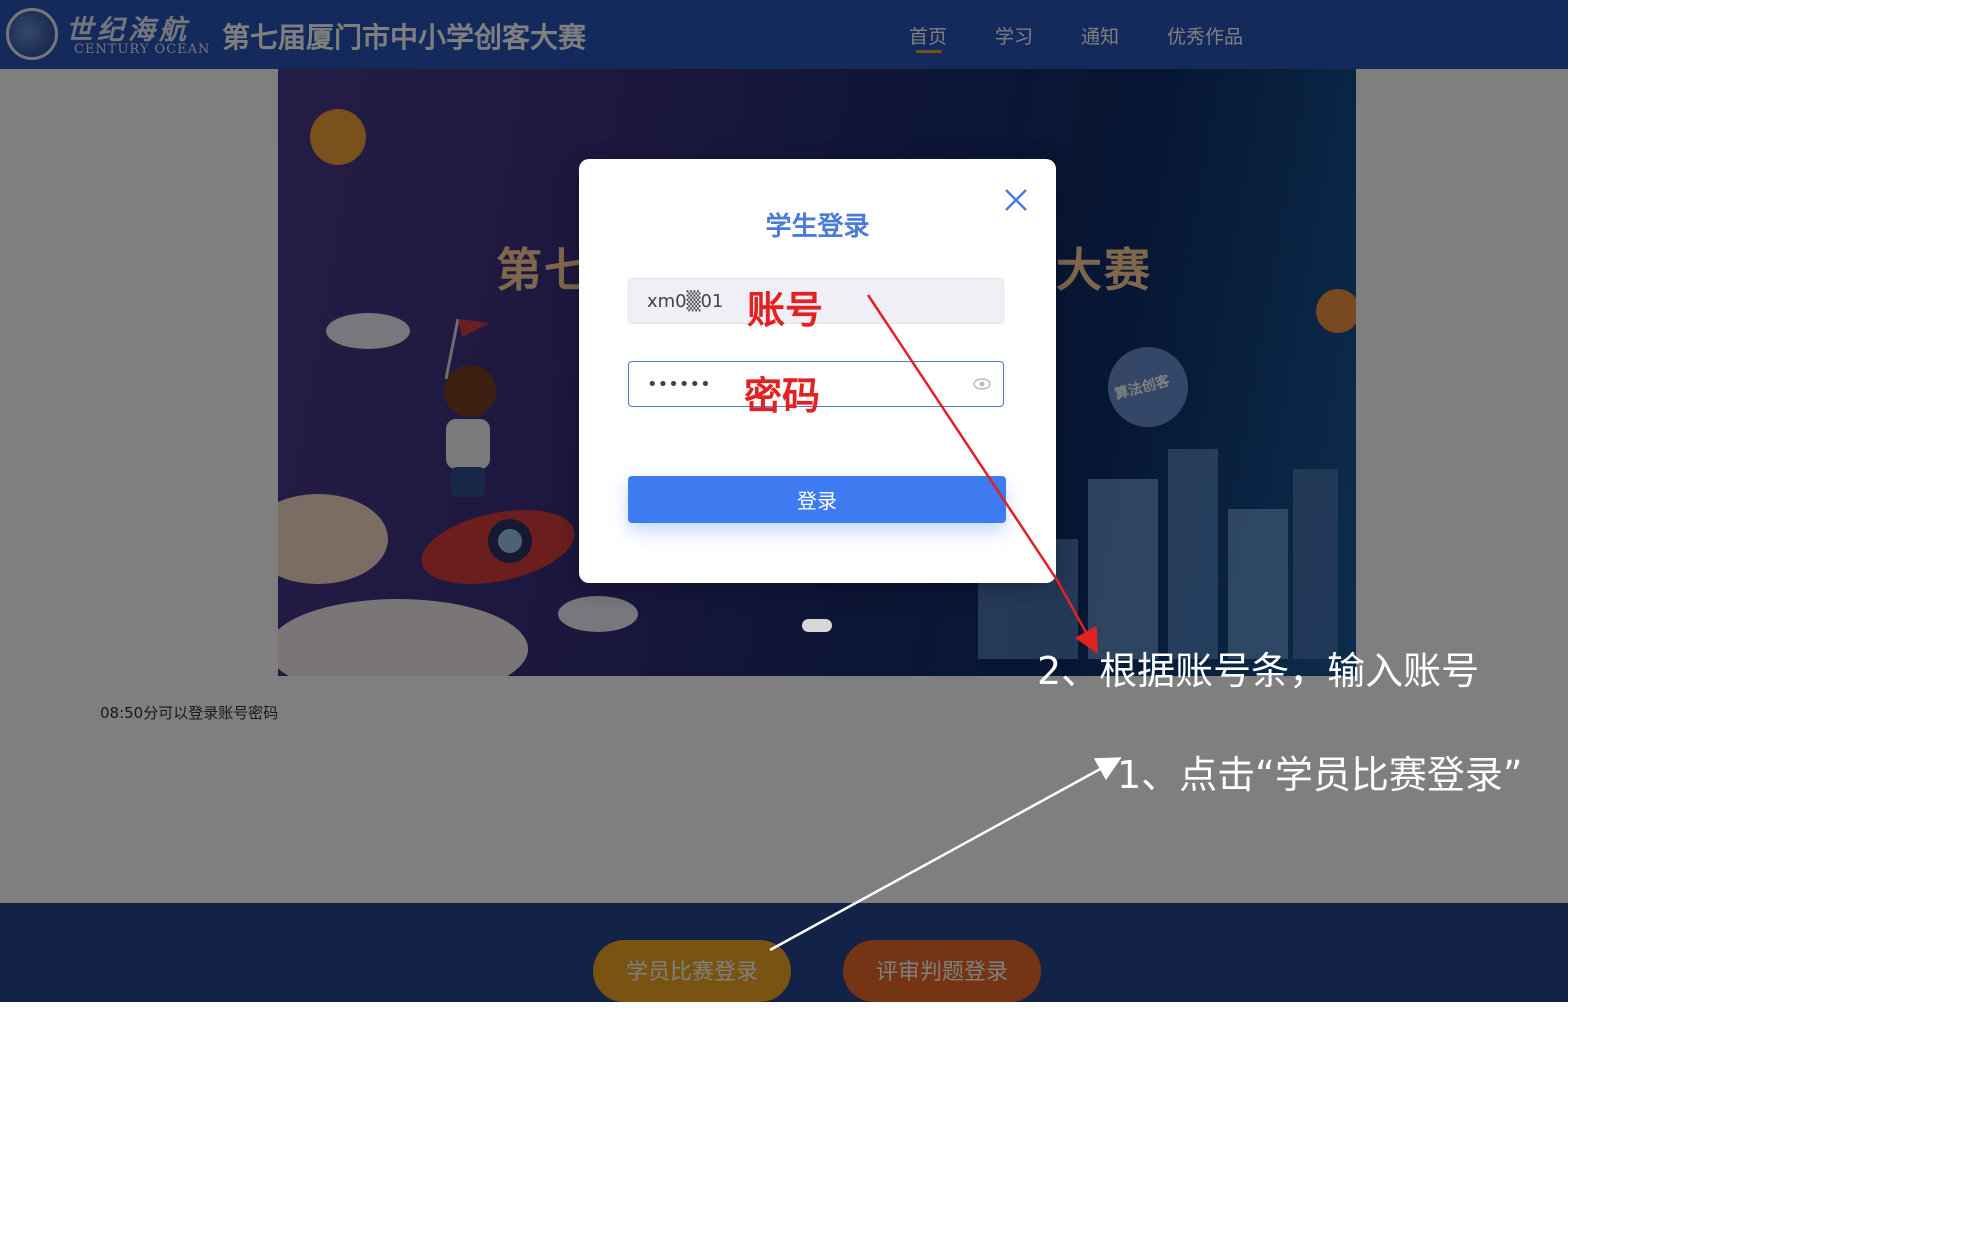 This screenshot has width=1968, height=1257. I want to click on annotation-account-label: 账号, so click(785, 310).